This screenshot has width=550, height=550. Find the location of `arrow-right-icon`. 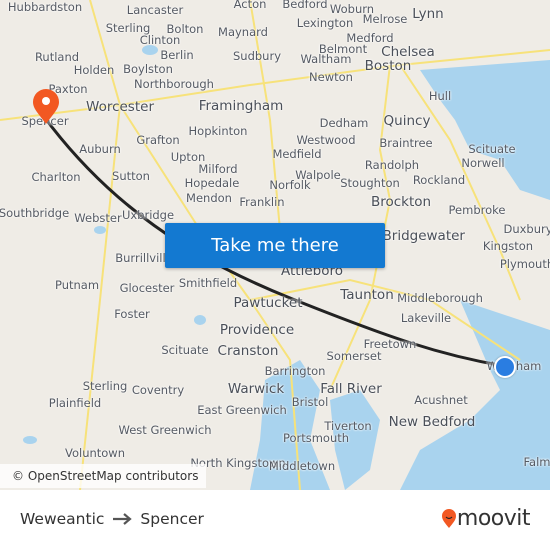

arrow-right-icon is located at coordinates (123, 519).